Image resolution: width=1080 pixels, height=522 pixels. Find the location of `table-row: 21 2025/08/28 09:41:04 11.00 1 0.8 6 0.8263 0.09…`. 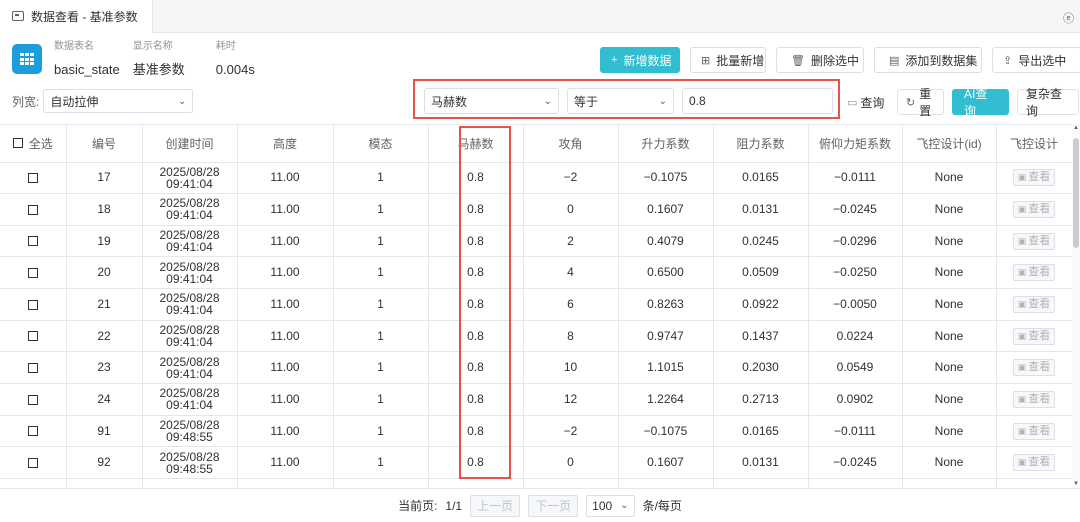

table-row: 21 2025/08/28 09:41:04 11.00 1 0.8 6 0.8263 0.09… is located at coordinates (536, 304).